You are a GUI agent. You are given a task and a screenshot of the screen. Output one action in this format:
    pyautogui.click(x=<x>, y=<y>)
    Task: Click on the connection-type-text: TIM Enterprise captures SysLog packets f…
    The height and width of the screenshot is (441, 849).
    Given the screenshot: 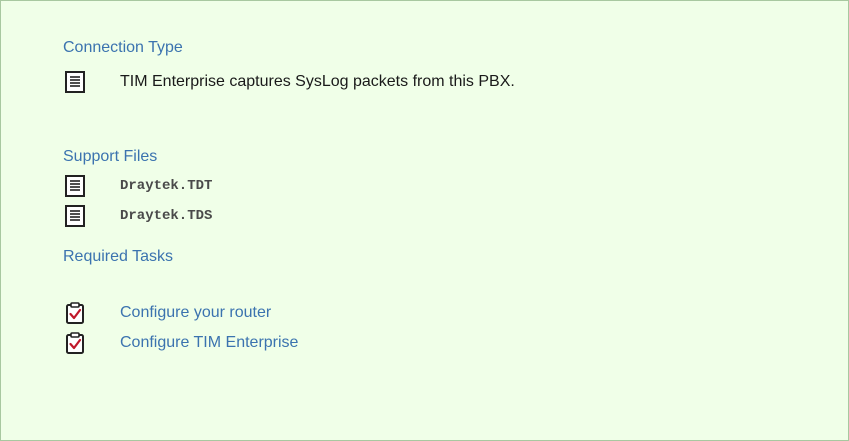 What is the action you would take?
    pyautogui.click(x=317, y=81)
    